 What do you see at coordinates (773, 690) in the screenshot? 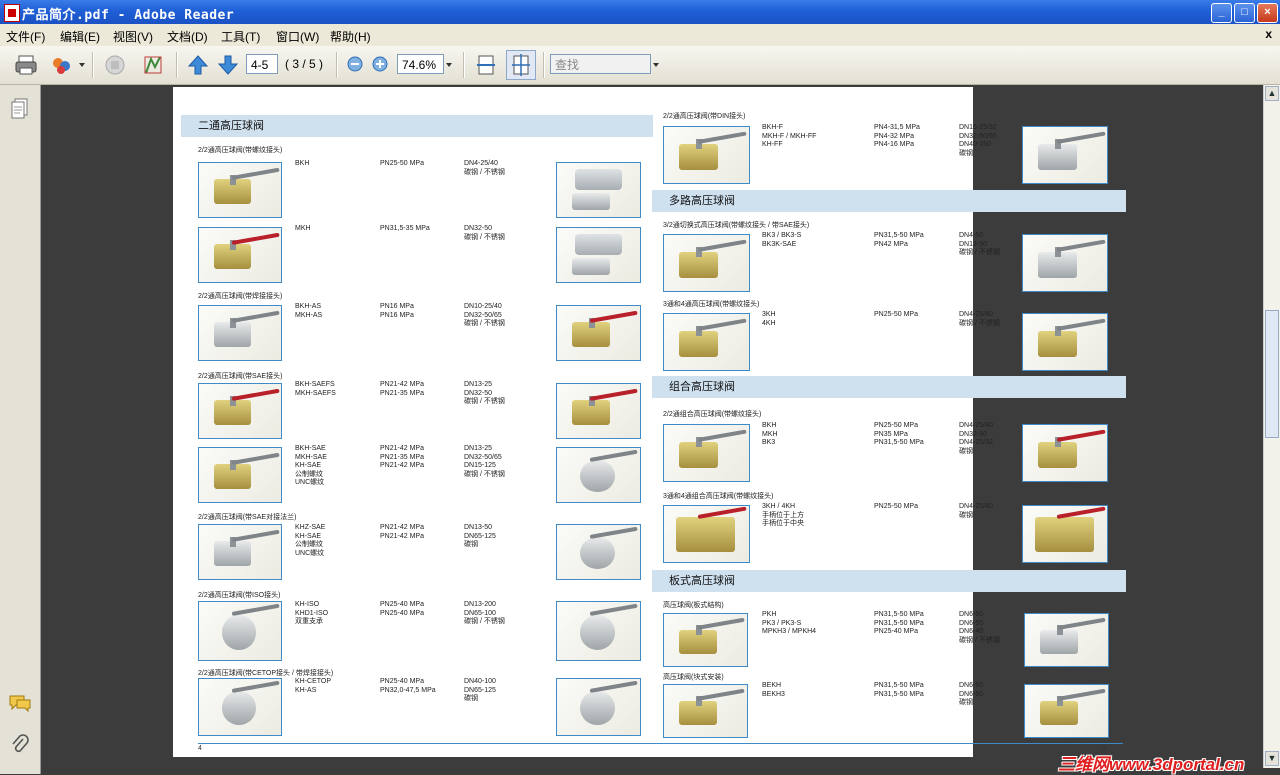
I see `model-list: BEKH BEKH3` at bounding box center [773, 690].